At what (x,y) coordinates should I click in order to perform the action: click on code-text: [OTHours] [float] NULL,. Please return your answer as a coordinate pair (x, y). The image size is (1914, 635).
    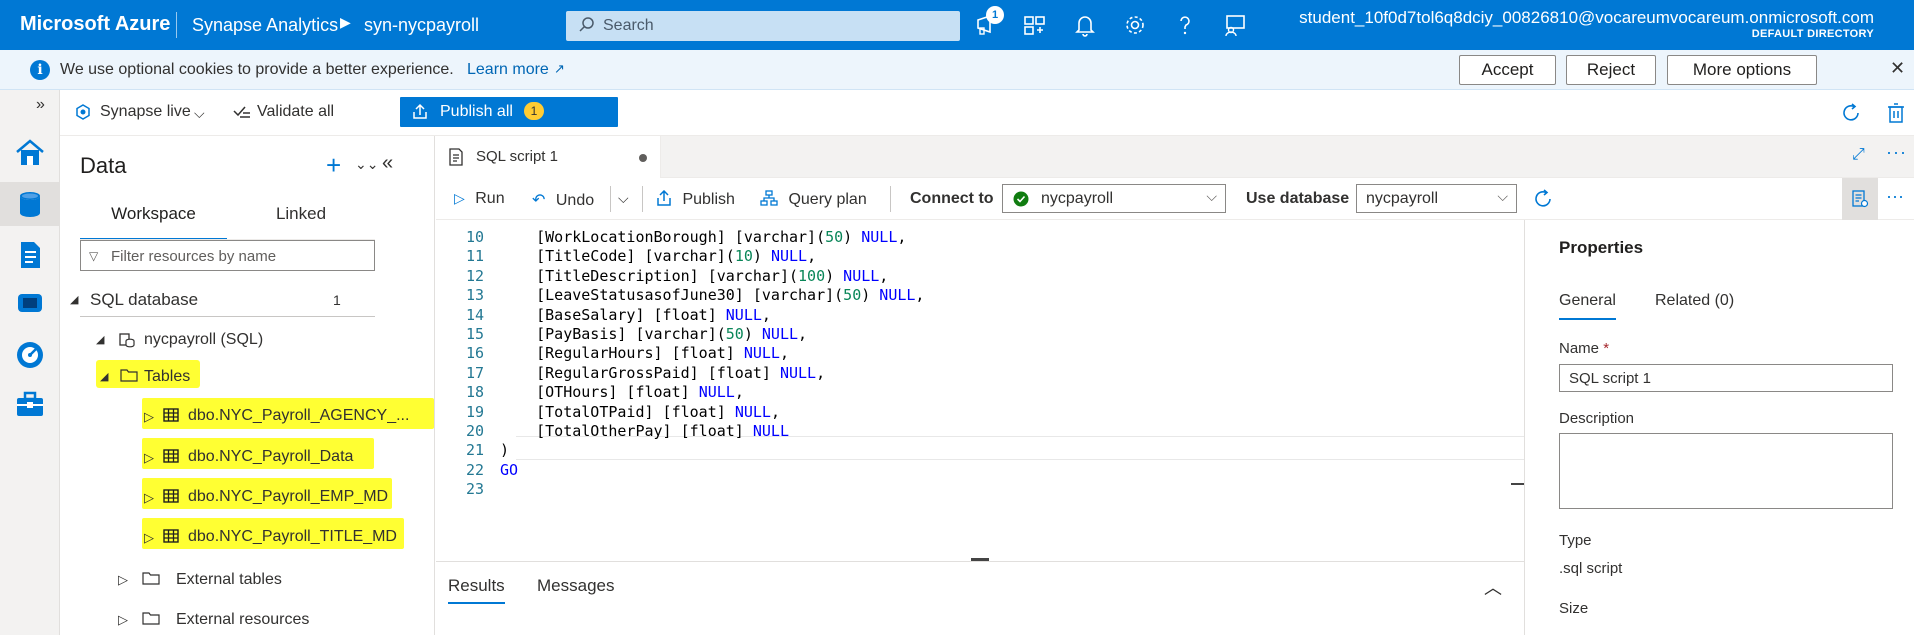
    Looking at the image, I should click on (622, 392).